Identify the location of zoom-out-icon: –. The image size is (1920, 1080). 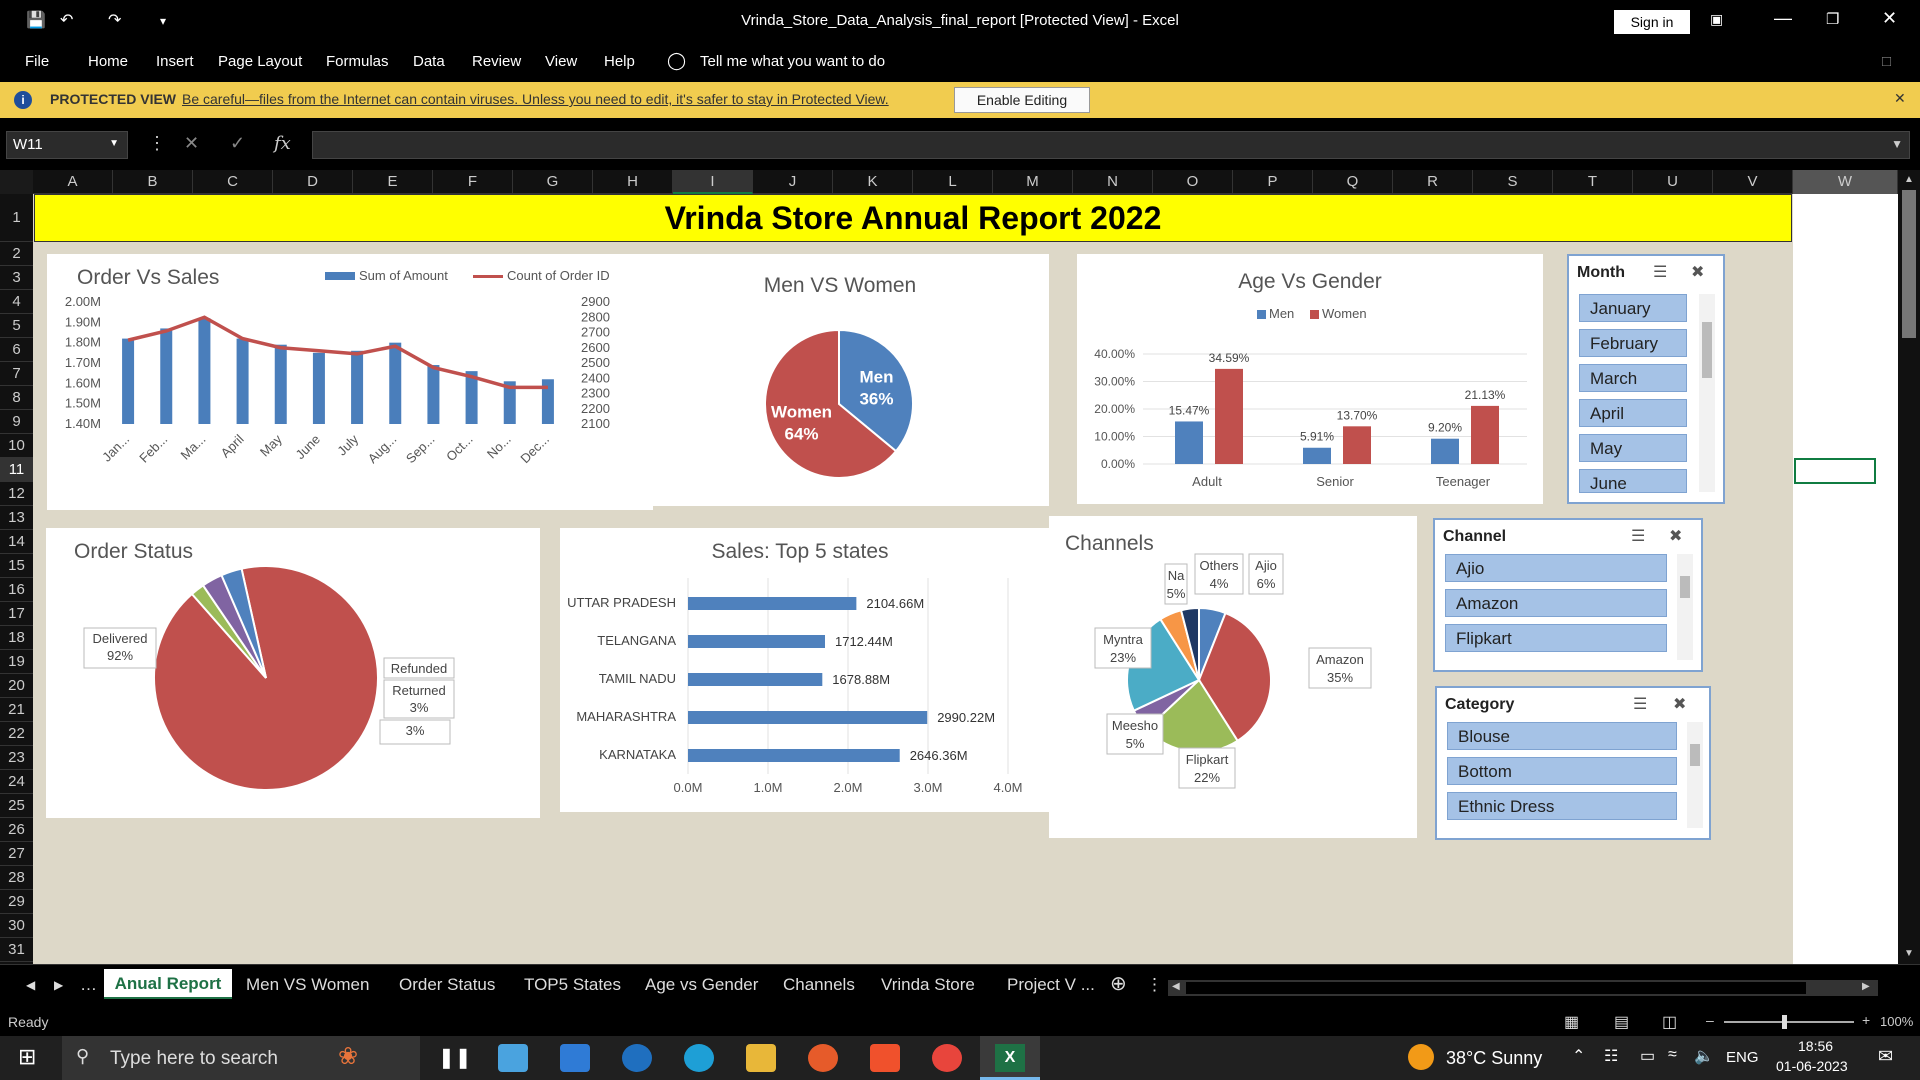
(1710, 1020).